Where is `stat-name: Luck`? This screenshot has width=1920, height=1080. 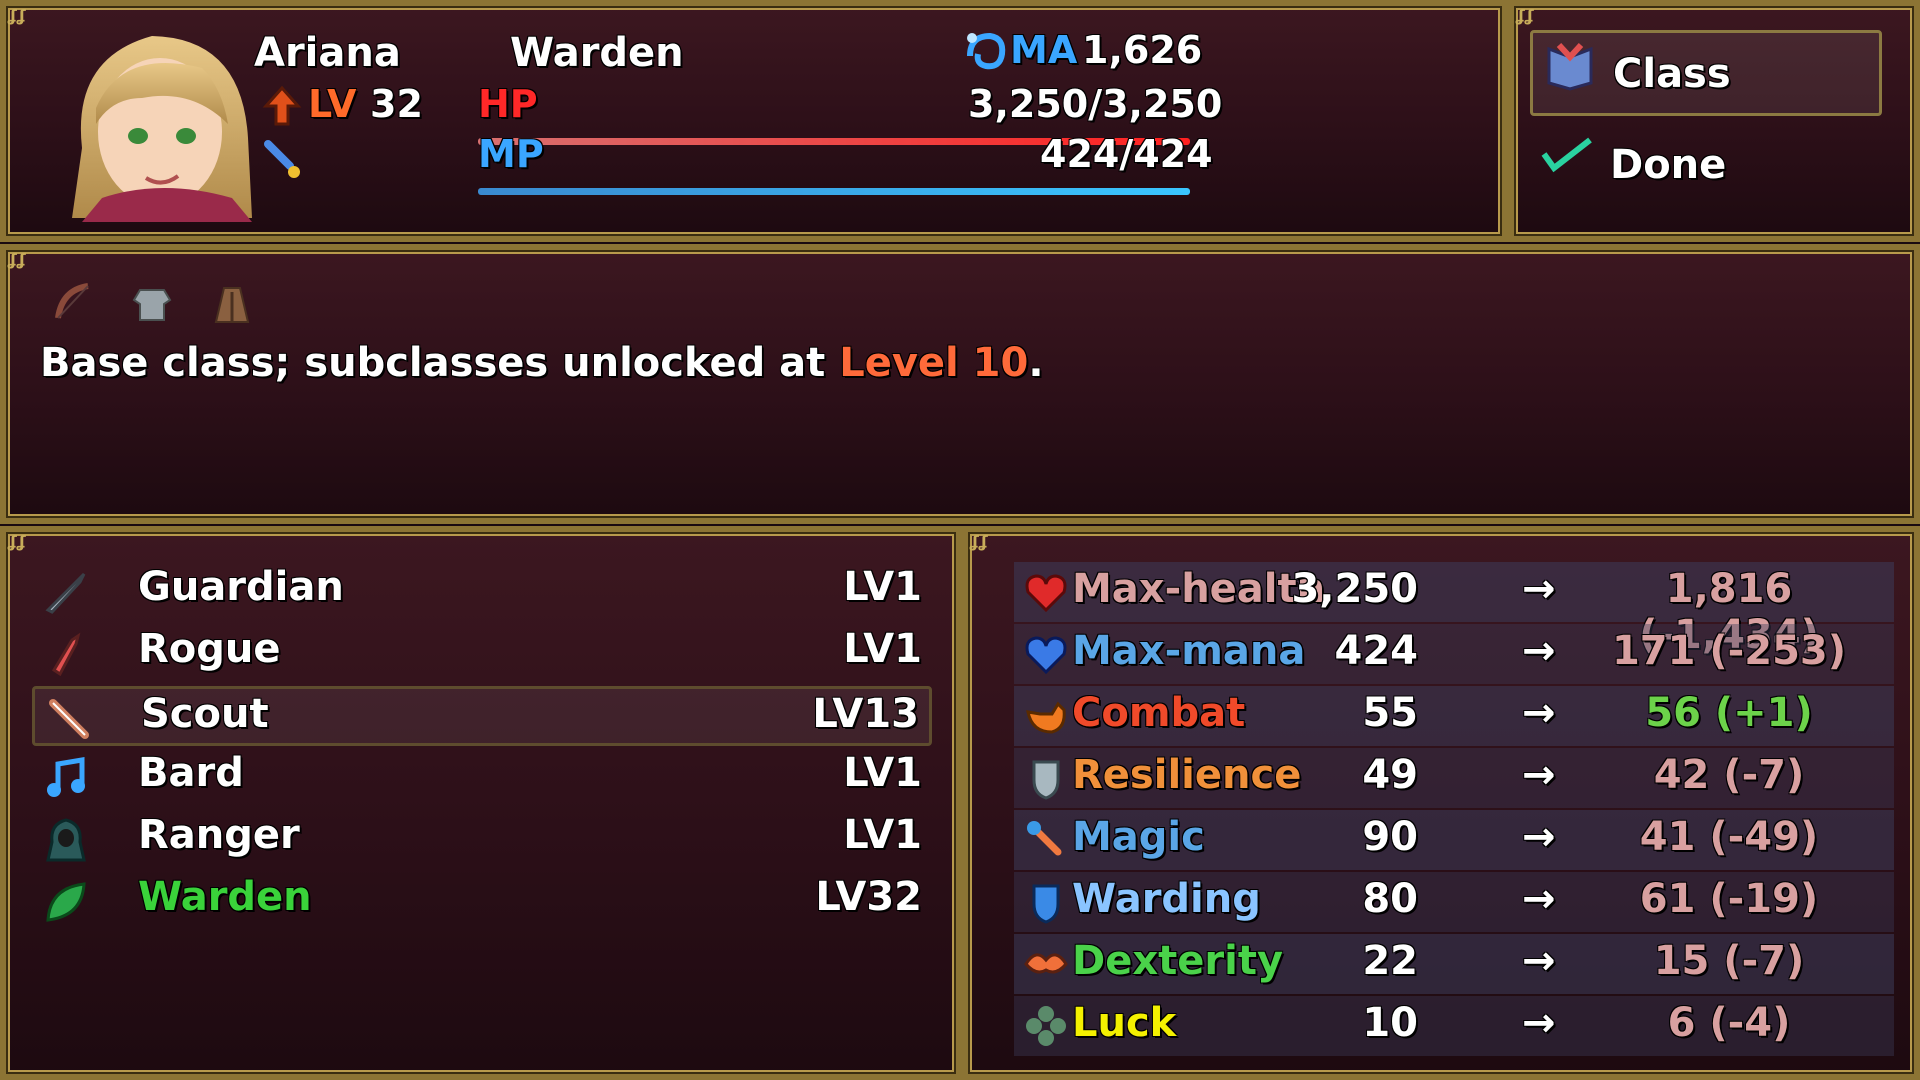 stat-name: Luck is located at coordinates (1124, 1023).